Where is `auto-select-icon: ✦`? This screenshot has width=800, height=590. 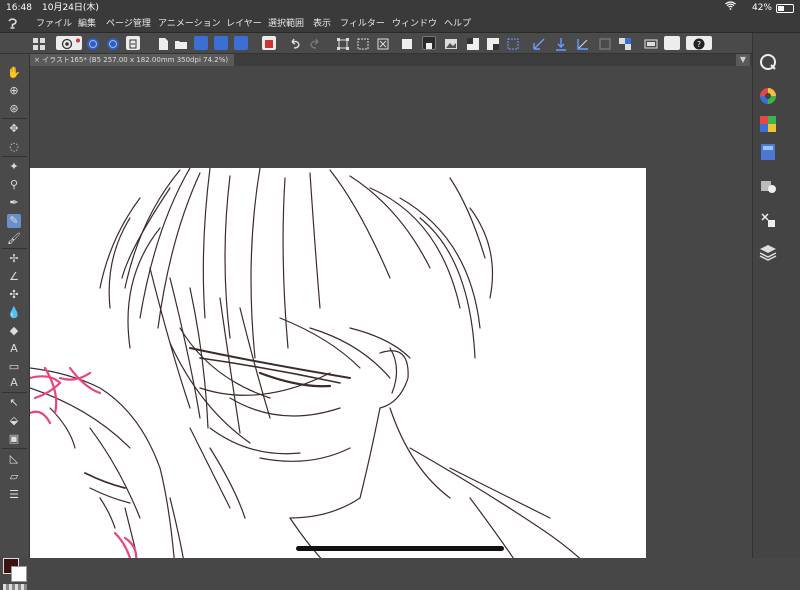
auto-select-icon: ✦ is located at coordinates (14, 167).